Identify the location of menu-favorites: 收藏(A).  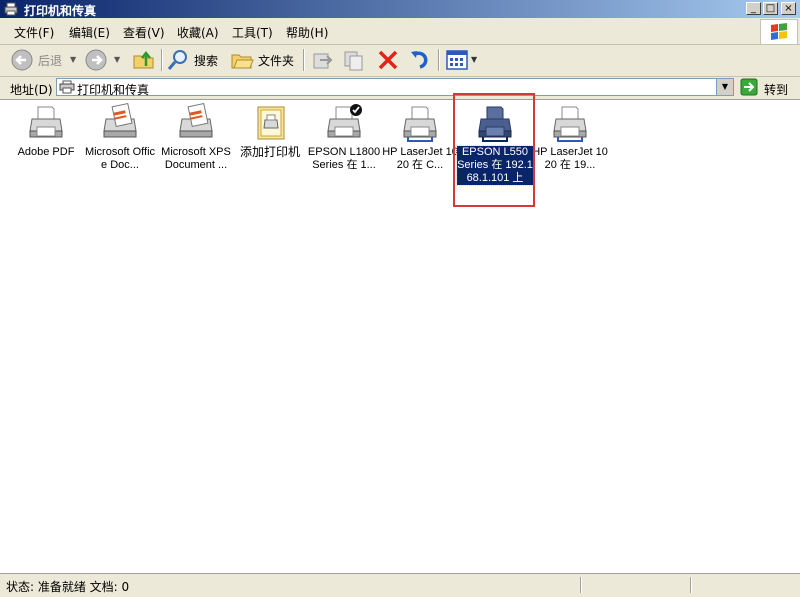
(198, 32).